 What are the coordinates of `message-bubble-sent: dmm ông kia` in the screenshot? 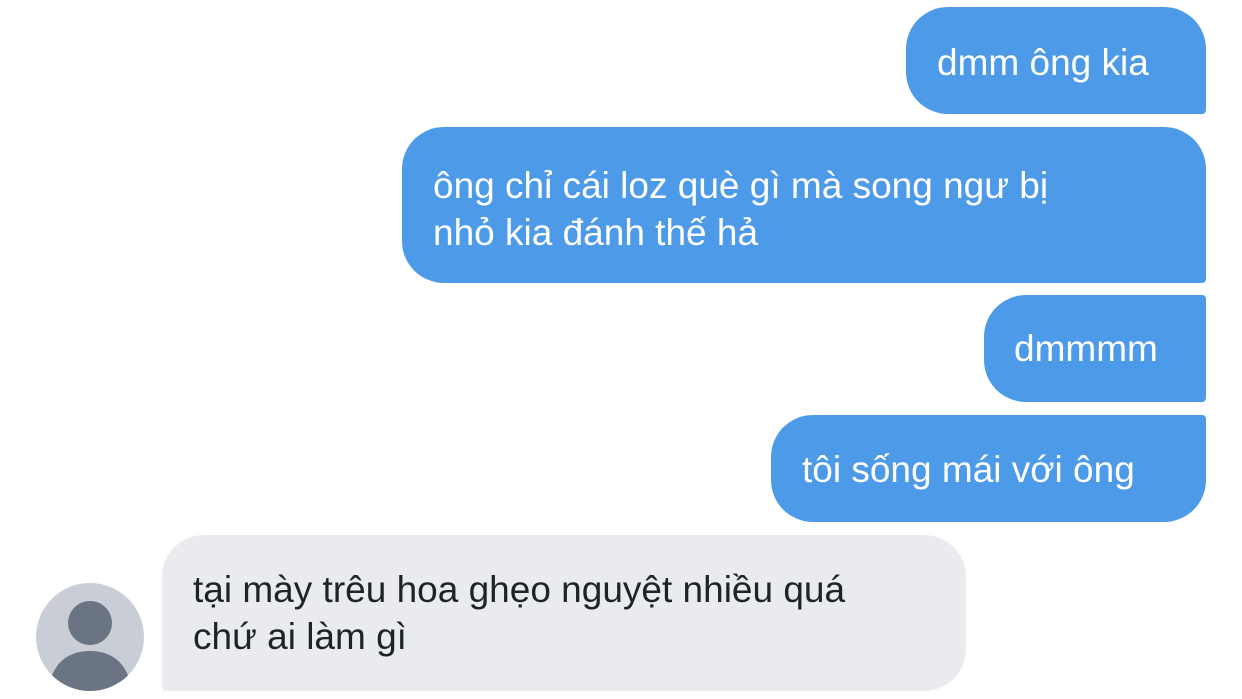 It's located at (1056, 60).